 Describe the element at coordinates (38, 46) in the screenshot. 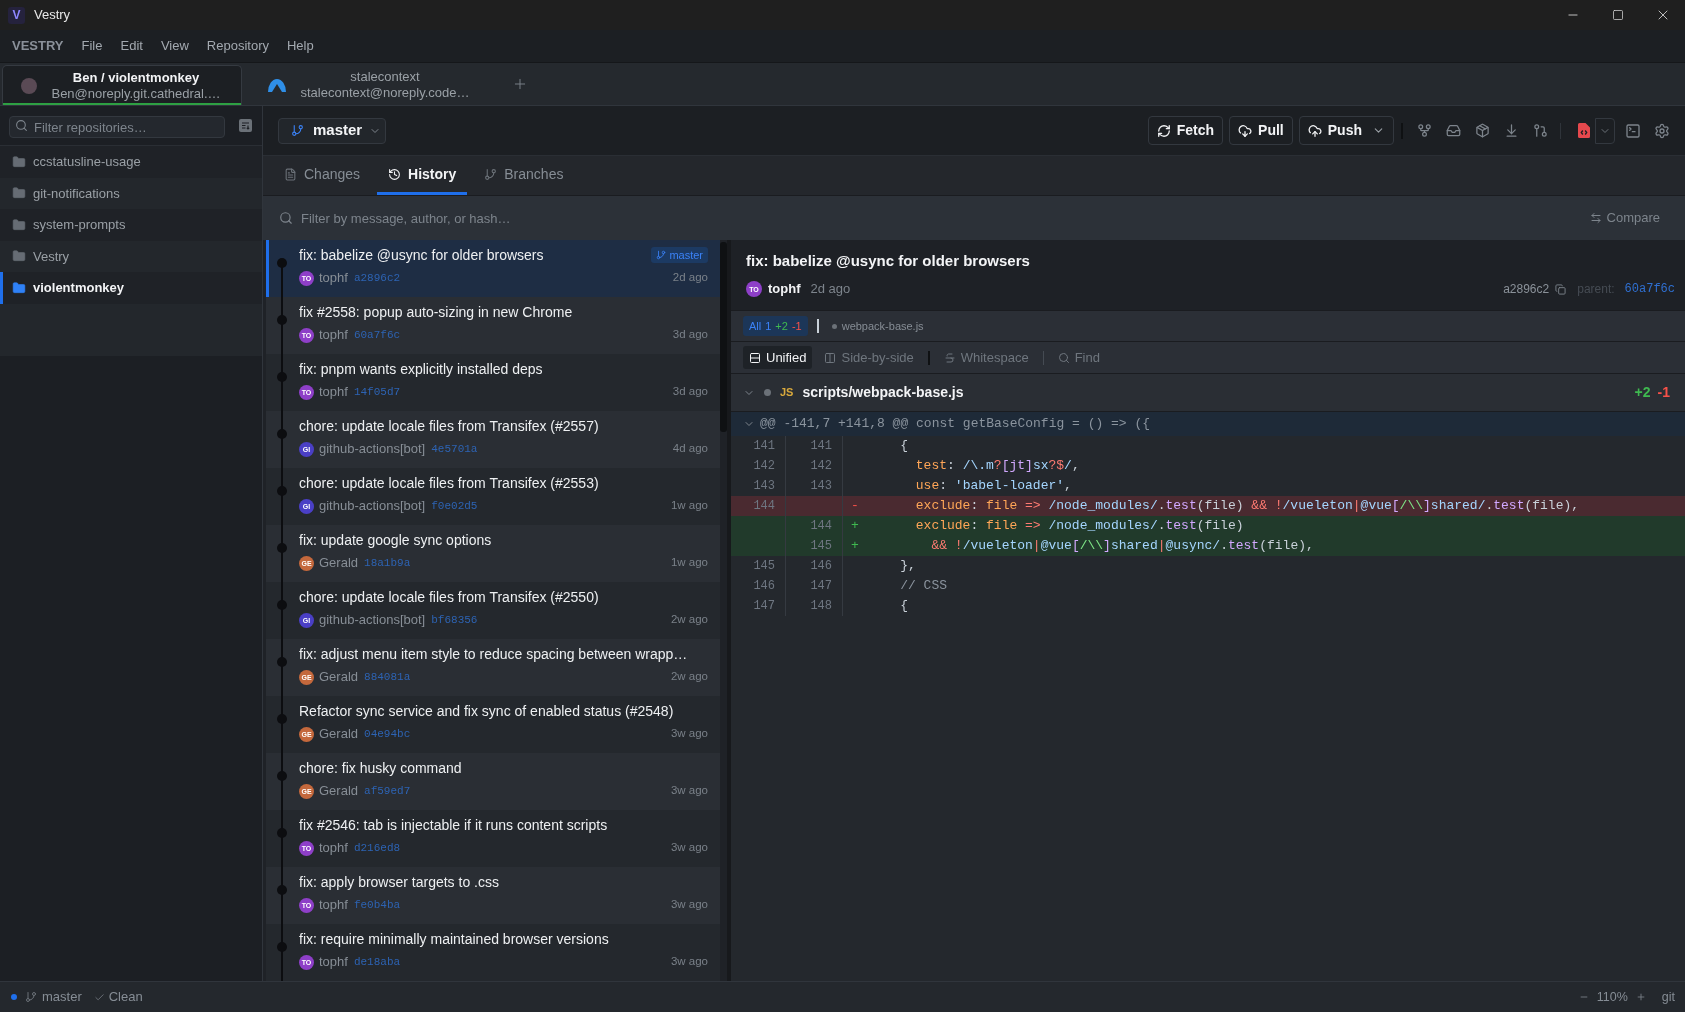

I see `menu-item: VESTRY` at that location.